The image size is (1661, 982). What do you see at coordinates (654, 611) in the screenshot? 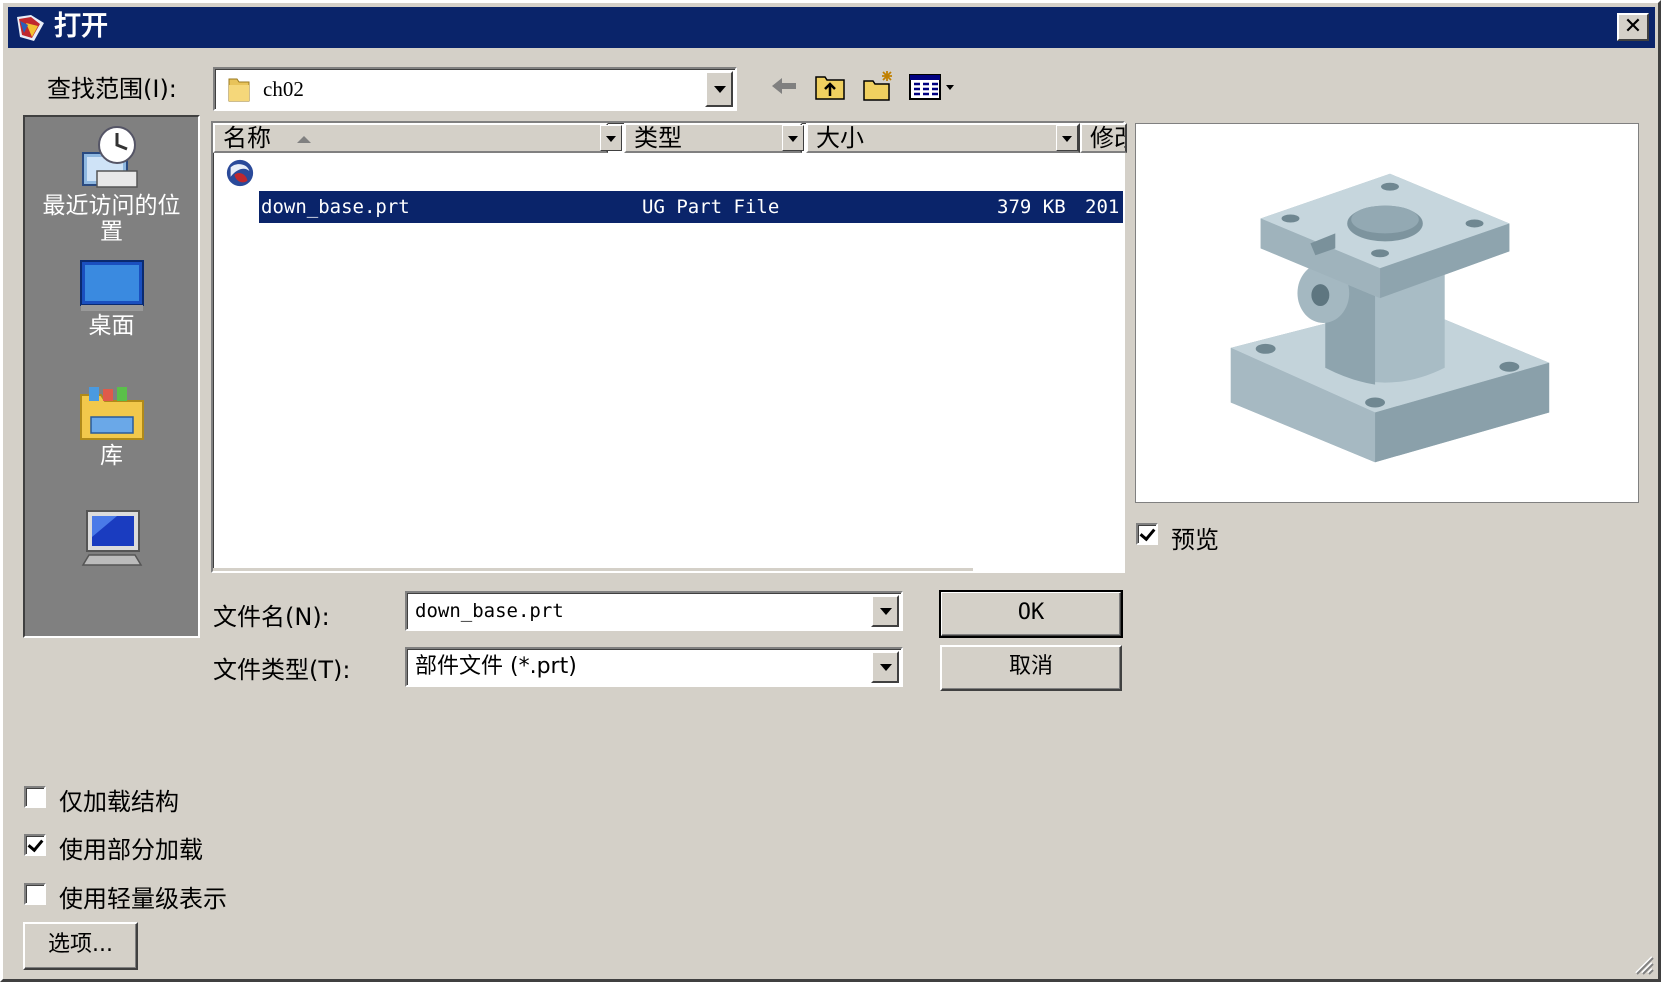
I see `file-name-combo: down_base.prt` at bounding box center [654, 611].